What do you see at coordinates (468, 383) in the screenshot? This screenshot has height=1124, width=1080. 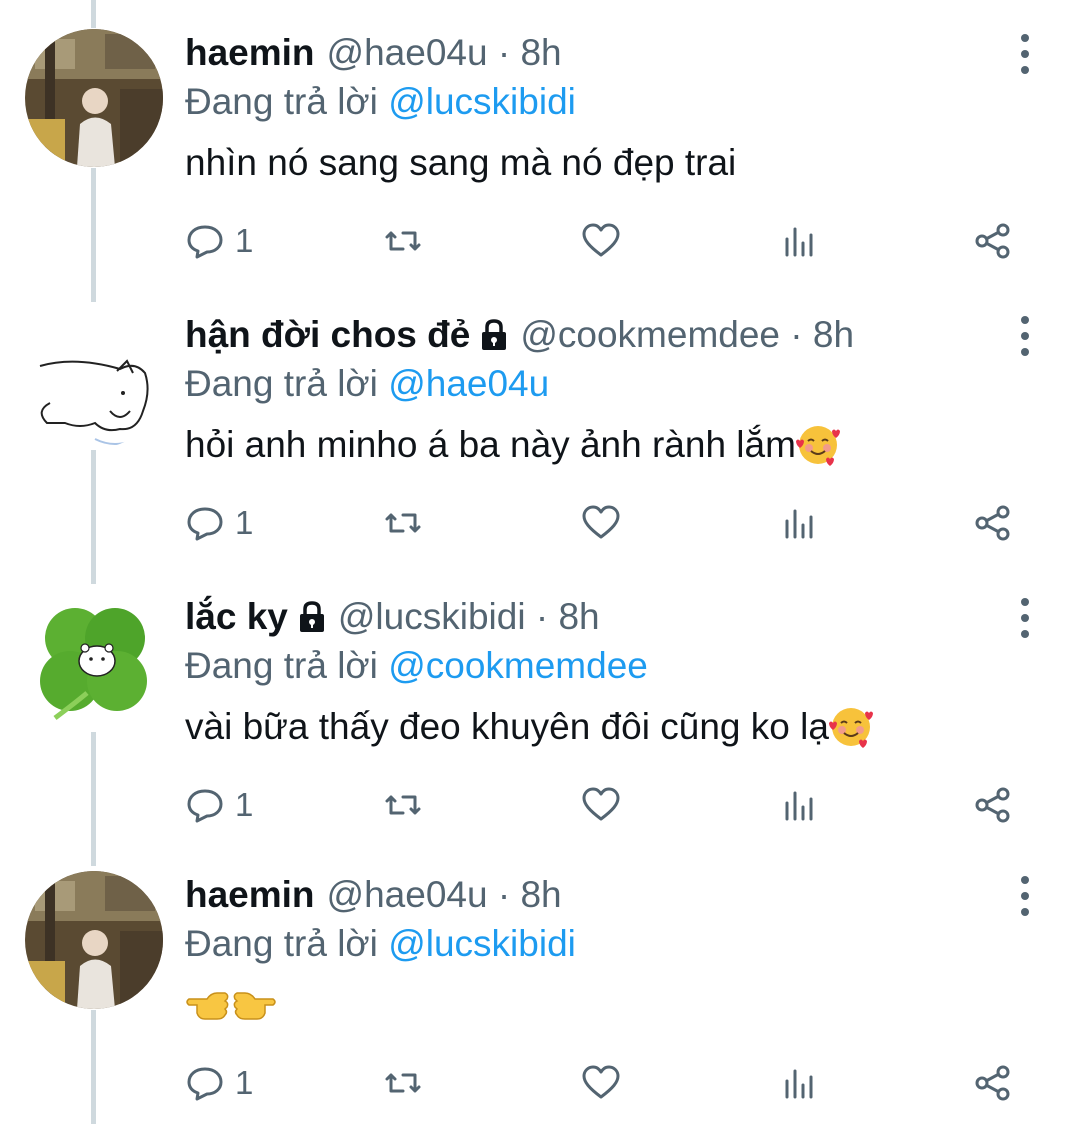 I see `reply-to-mention: @hae04u` at bounding box center [468, 383].